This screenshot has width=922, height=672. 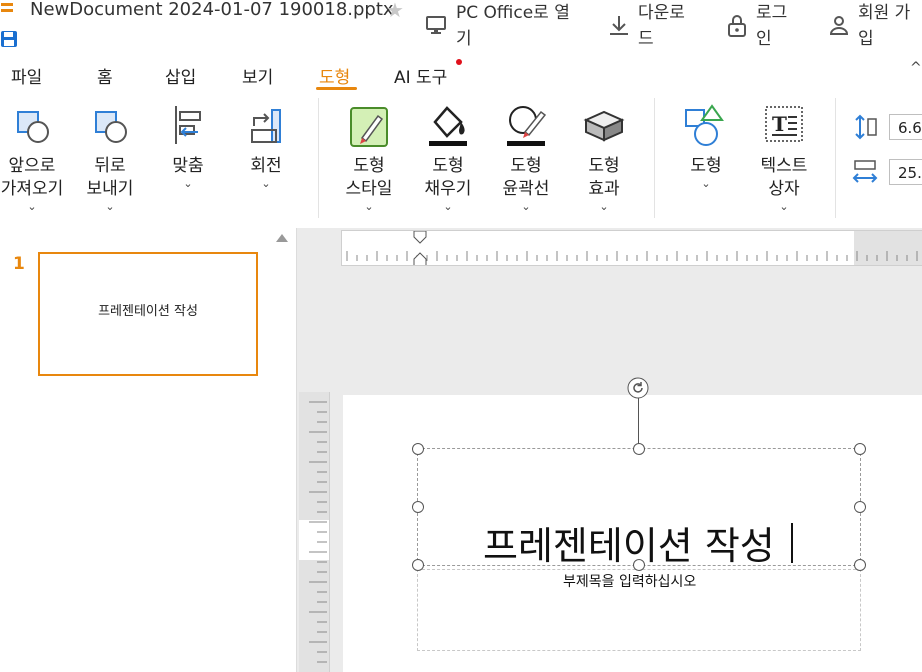 What do you see at coordinates (420, 258) in the screenshot?
I see `indent-marker-bottom-icon` at bounding box center [420, 258].